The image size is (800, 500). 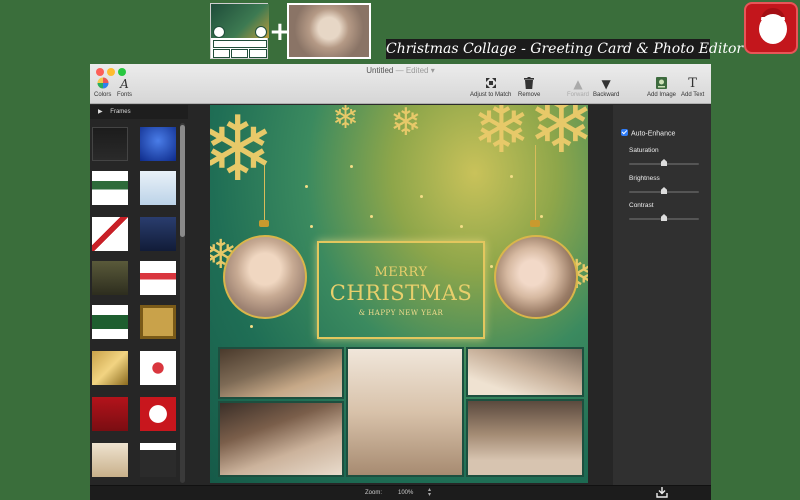 What do you see at coordinates (536, 277) in the screenshot?
I see `ornament-photo-right` at bounding box center [536, 277].